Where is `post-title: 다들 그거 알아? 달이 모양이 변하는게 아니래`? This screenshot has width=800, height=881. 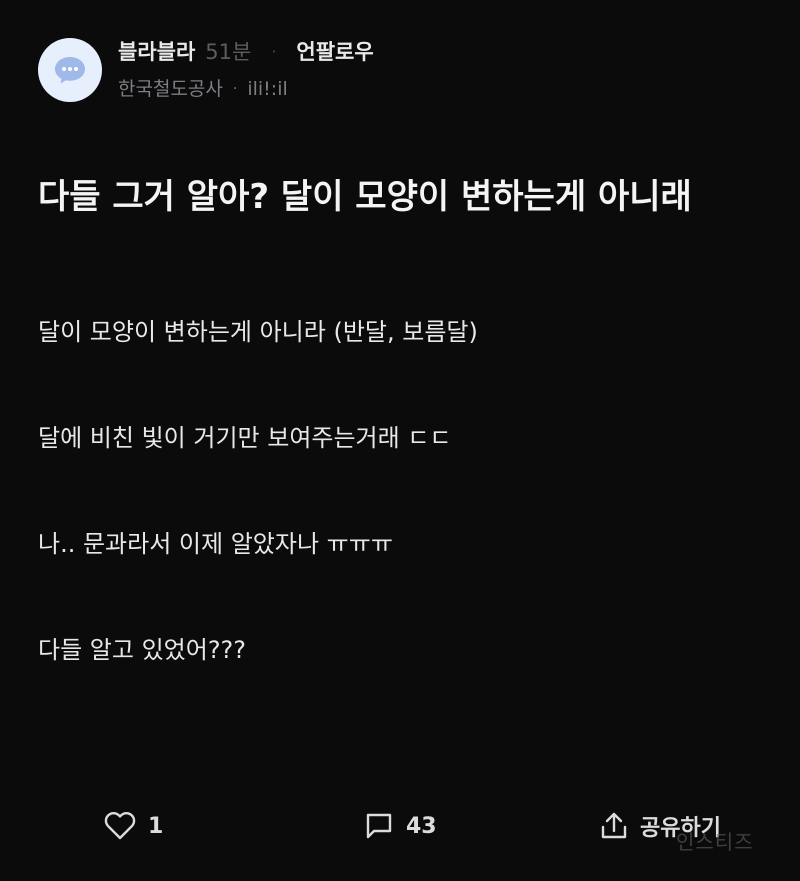 post-title: 다들 그거 알아? 달이 모양이 변하는게 아니래 is located at coordinates (365, 197).